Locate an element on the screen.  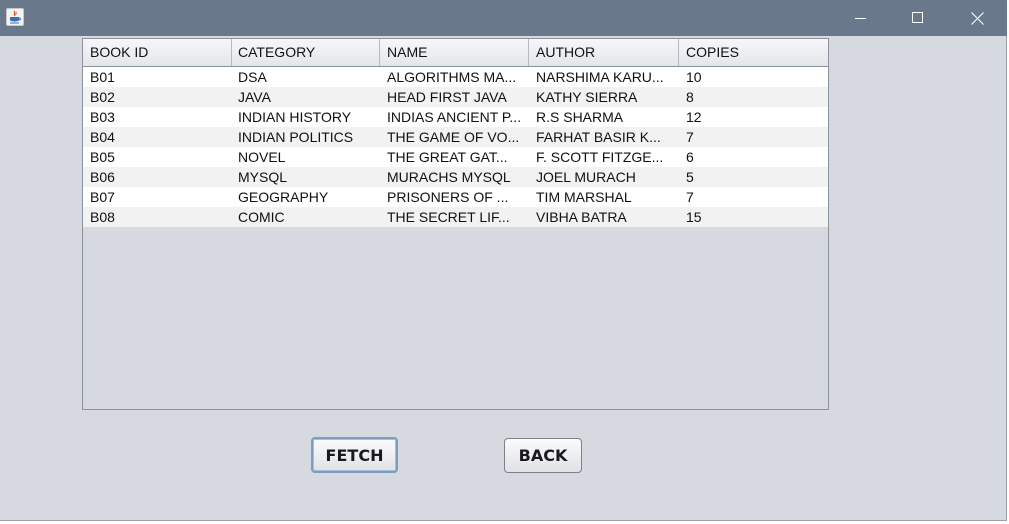
title-bar is located at coordinates (503, 18).